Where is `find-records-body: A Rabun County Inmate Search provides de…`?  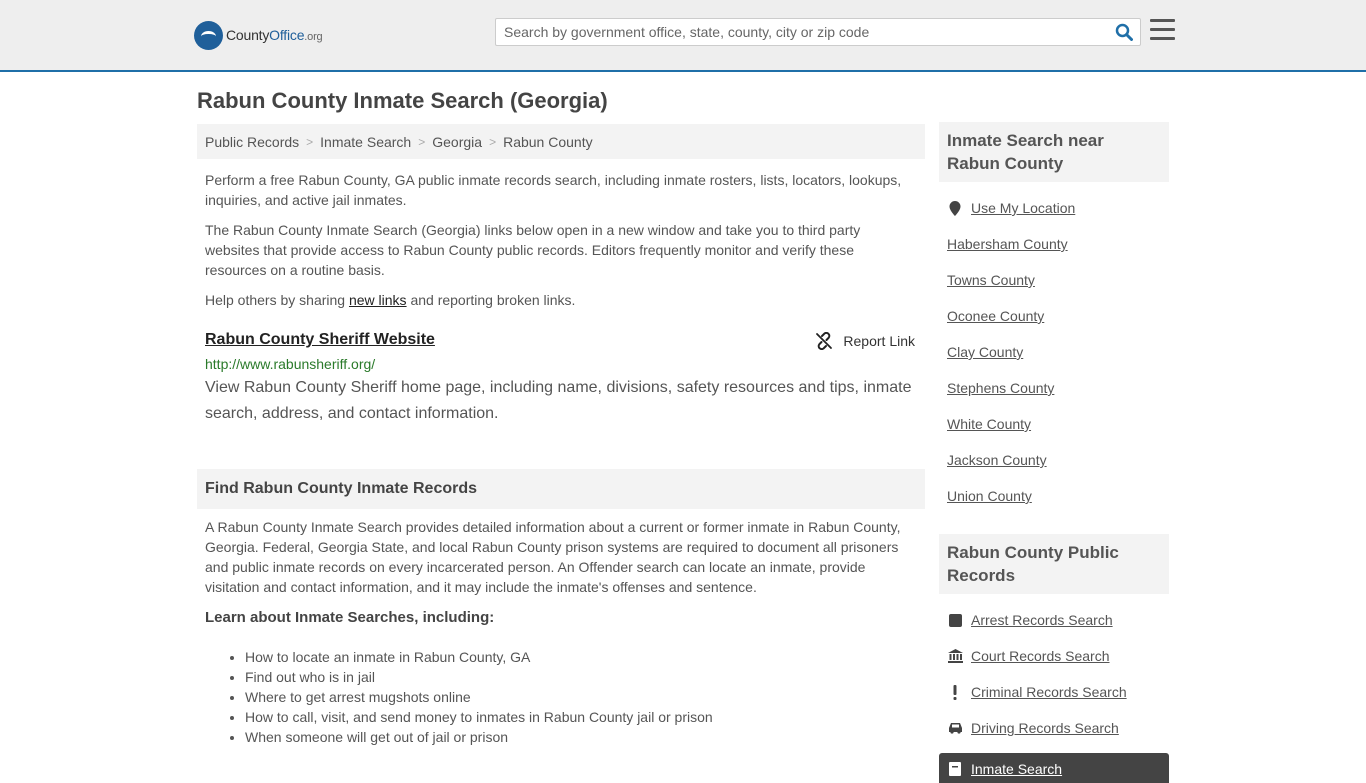 find-records-body: A Rabun County Inmate Search provides de… is located at coordinates (553, 557).